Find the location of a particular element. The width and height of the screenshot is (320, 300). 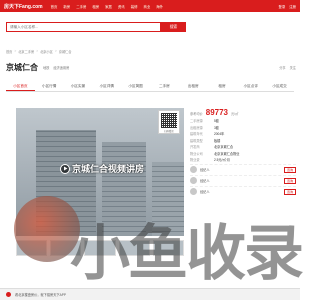

attribute-key: 物业费 is located at coordinates (195, 160).